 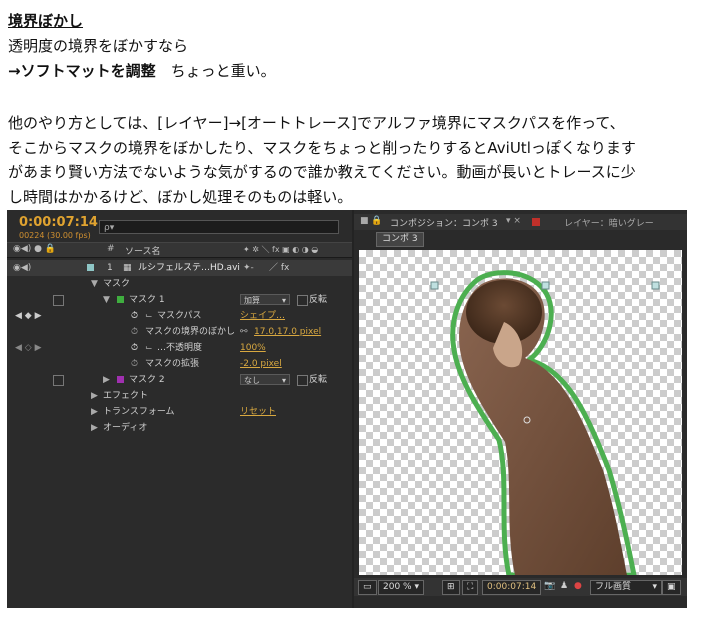 What do you see at coordinates (244, 332) in the screenshot?
I see `link-icon: ⚯` at bounding box center [244, 332].